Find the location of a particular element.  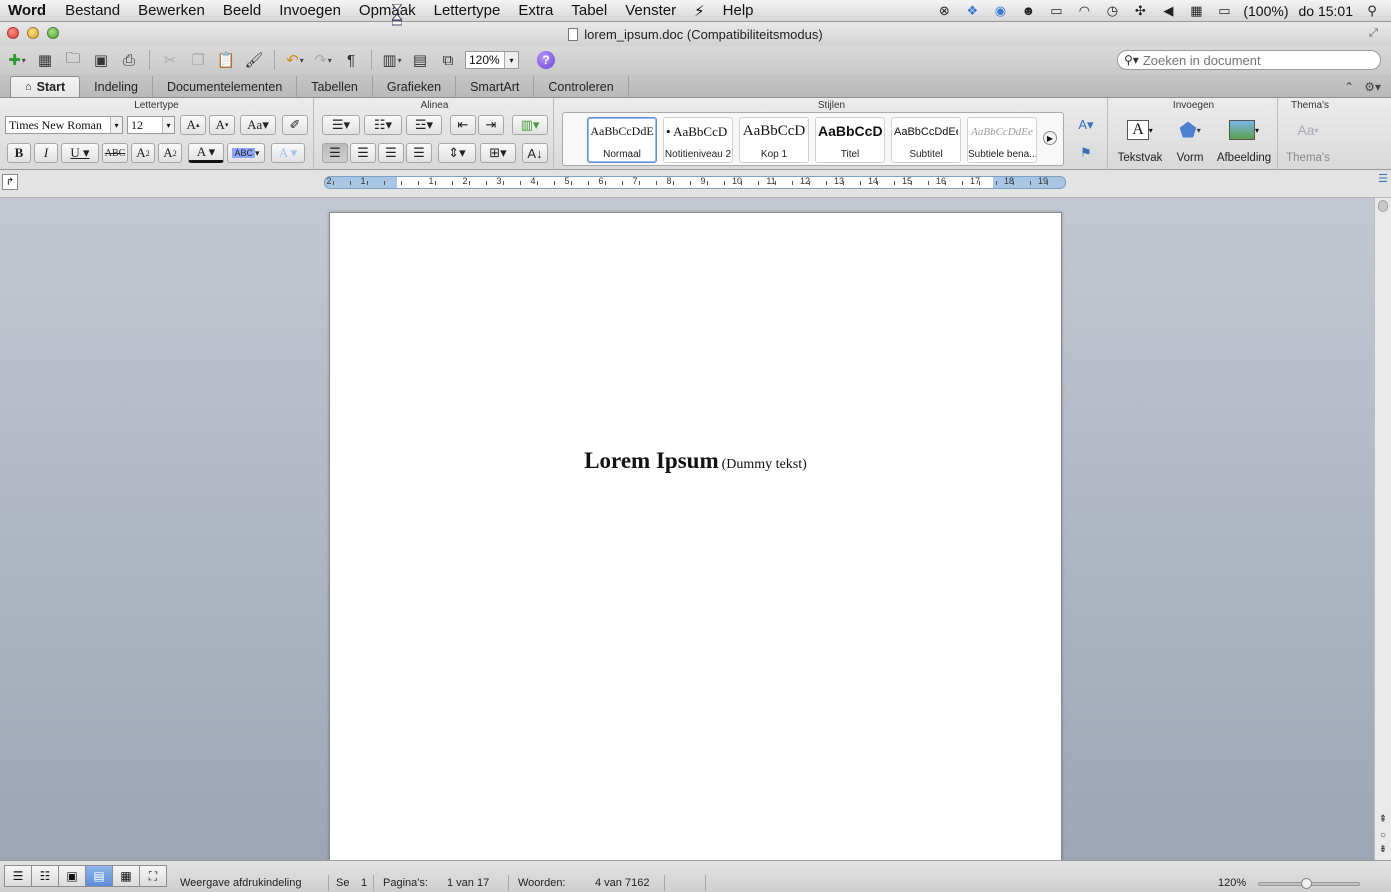

menu-opmaak: Opmaak is located at coordinates (387, 10).